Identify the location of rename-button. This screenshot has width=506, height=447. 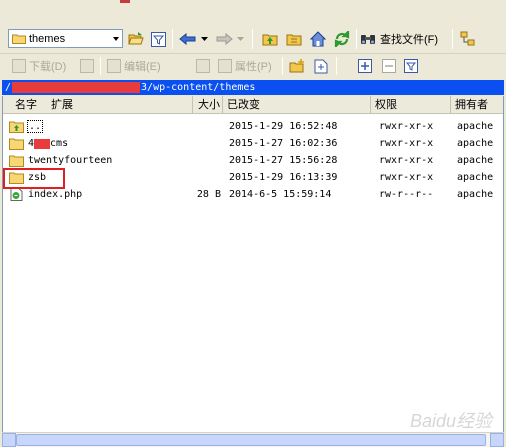
(204, 66).